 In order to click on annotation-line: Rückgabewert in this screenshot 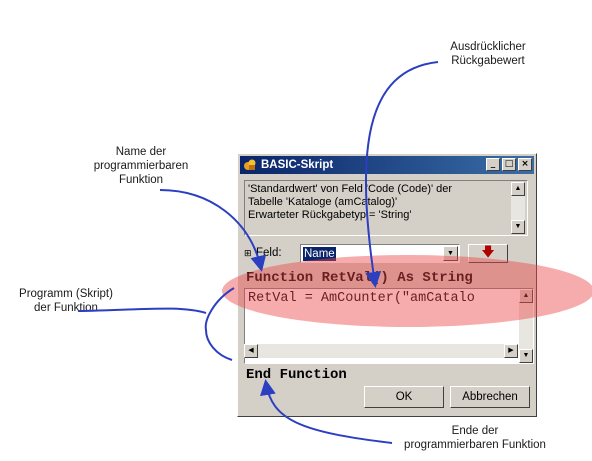, I will do `click(488, 61)`.